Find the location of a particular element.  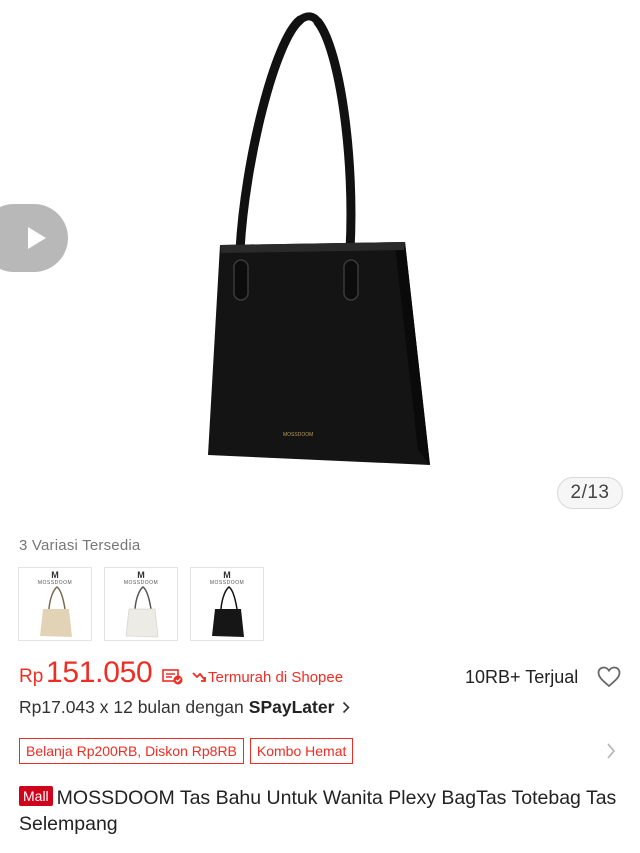

installment-provider: SPayLater is located at coordinates (291, 707).